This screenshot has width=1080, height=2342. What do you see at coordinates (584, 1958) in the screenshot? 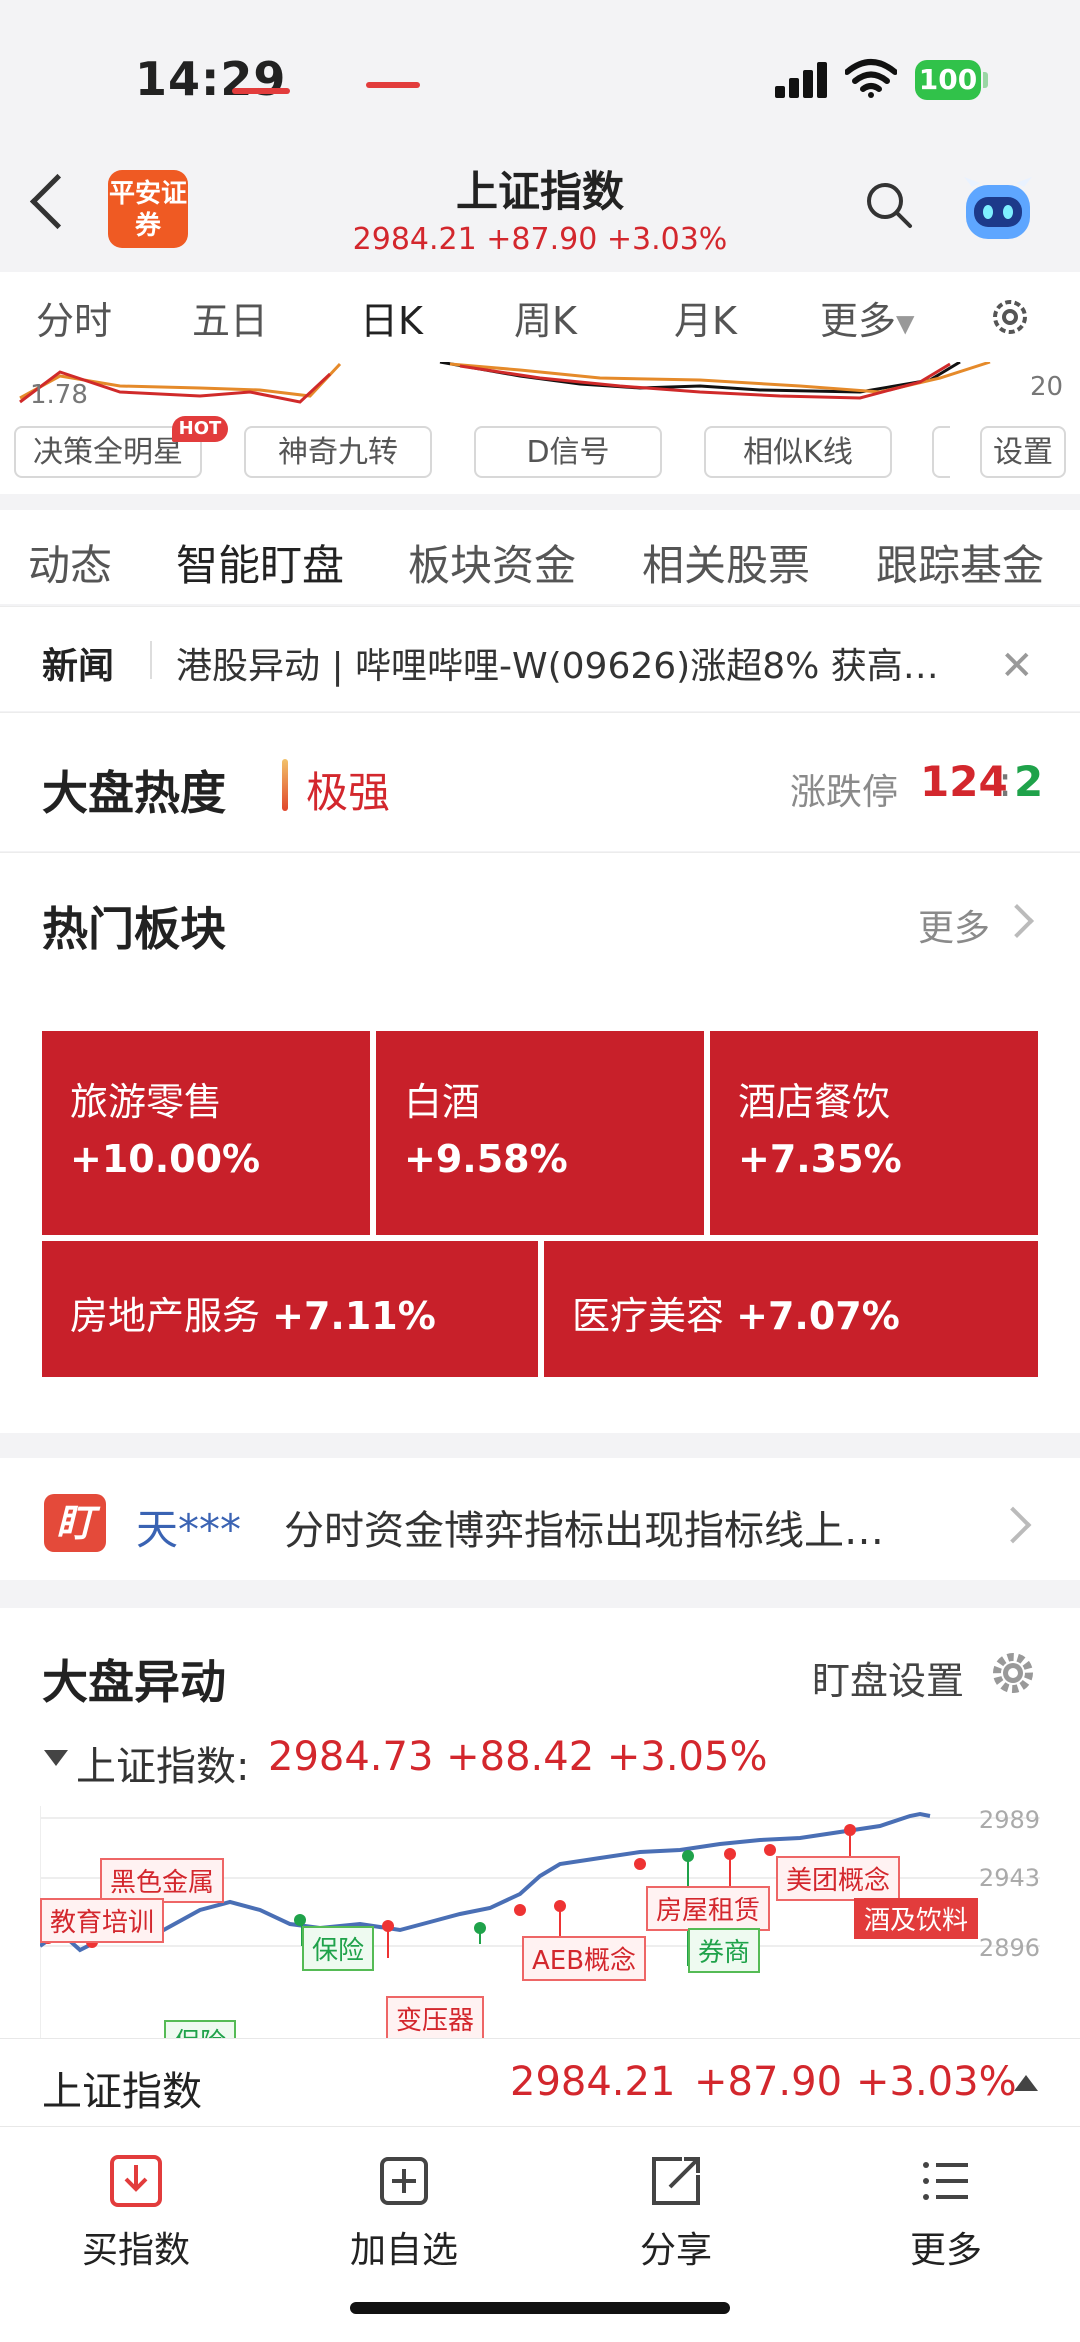
I see `event-label: AEB概念` at bounding box center [584, 1958].